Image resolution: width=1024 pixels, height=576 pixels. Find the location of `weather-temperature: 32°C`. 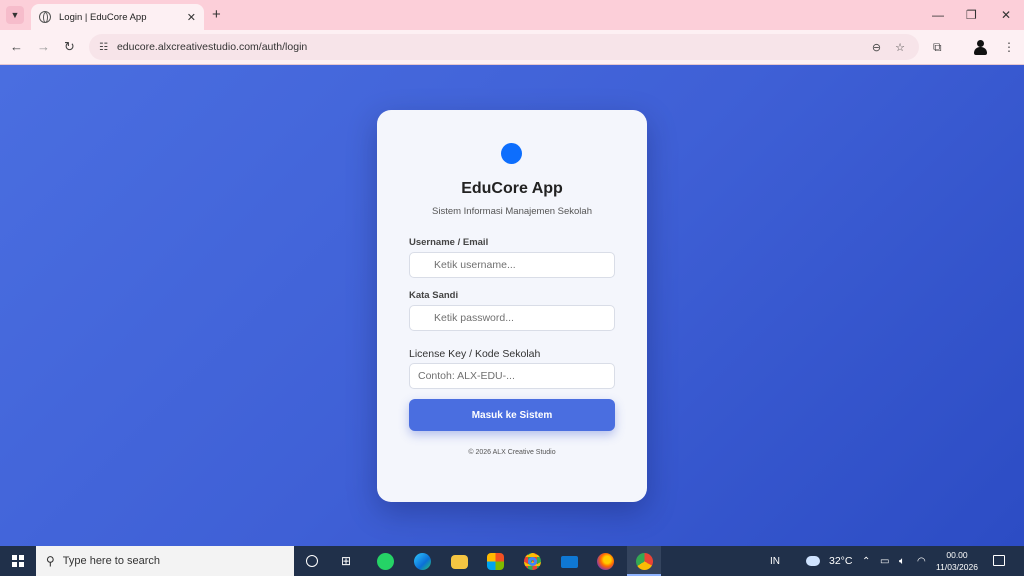

weather-temperature: 32°C is located at coordinates (840, 561).